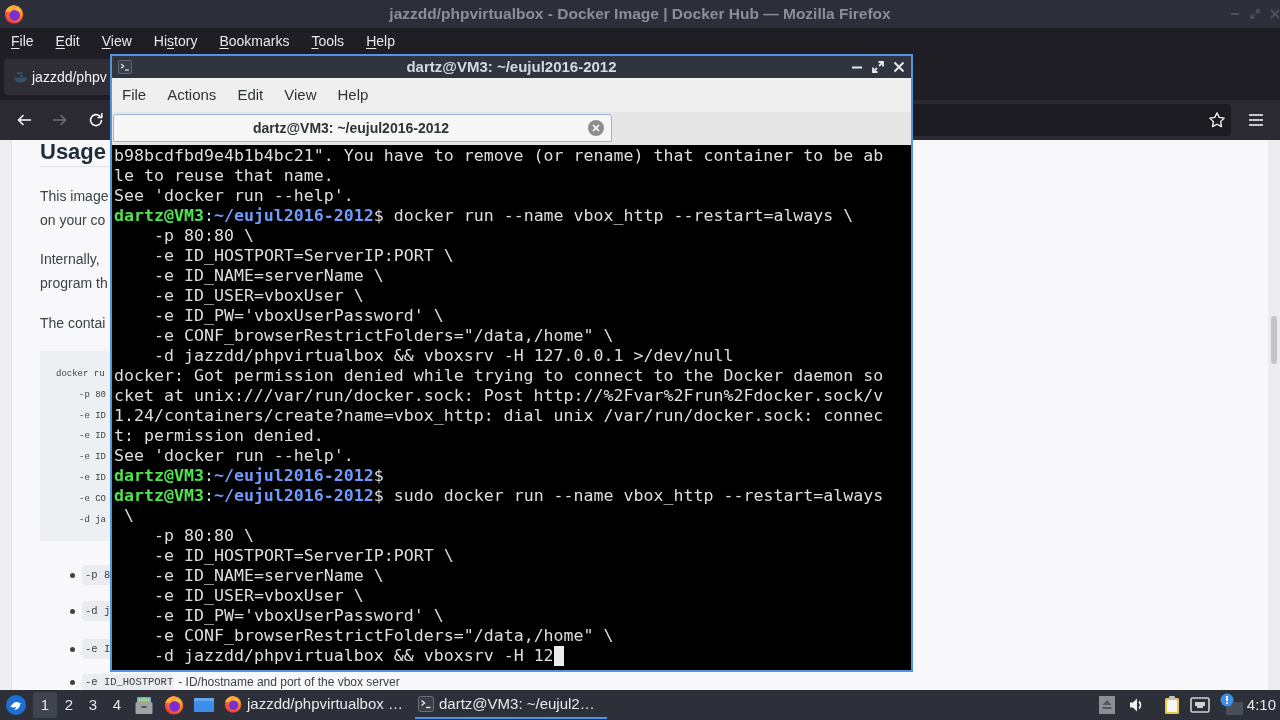 Image resolution: width=1280 pixels, height=720 pixels. What do you see at coordinates (192, 95) in the screenshot?
I see `menu-item: Actions` at bounding box center [192, 95].